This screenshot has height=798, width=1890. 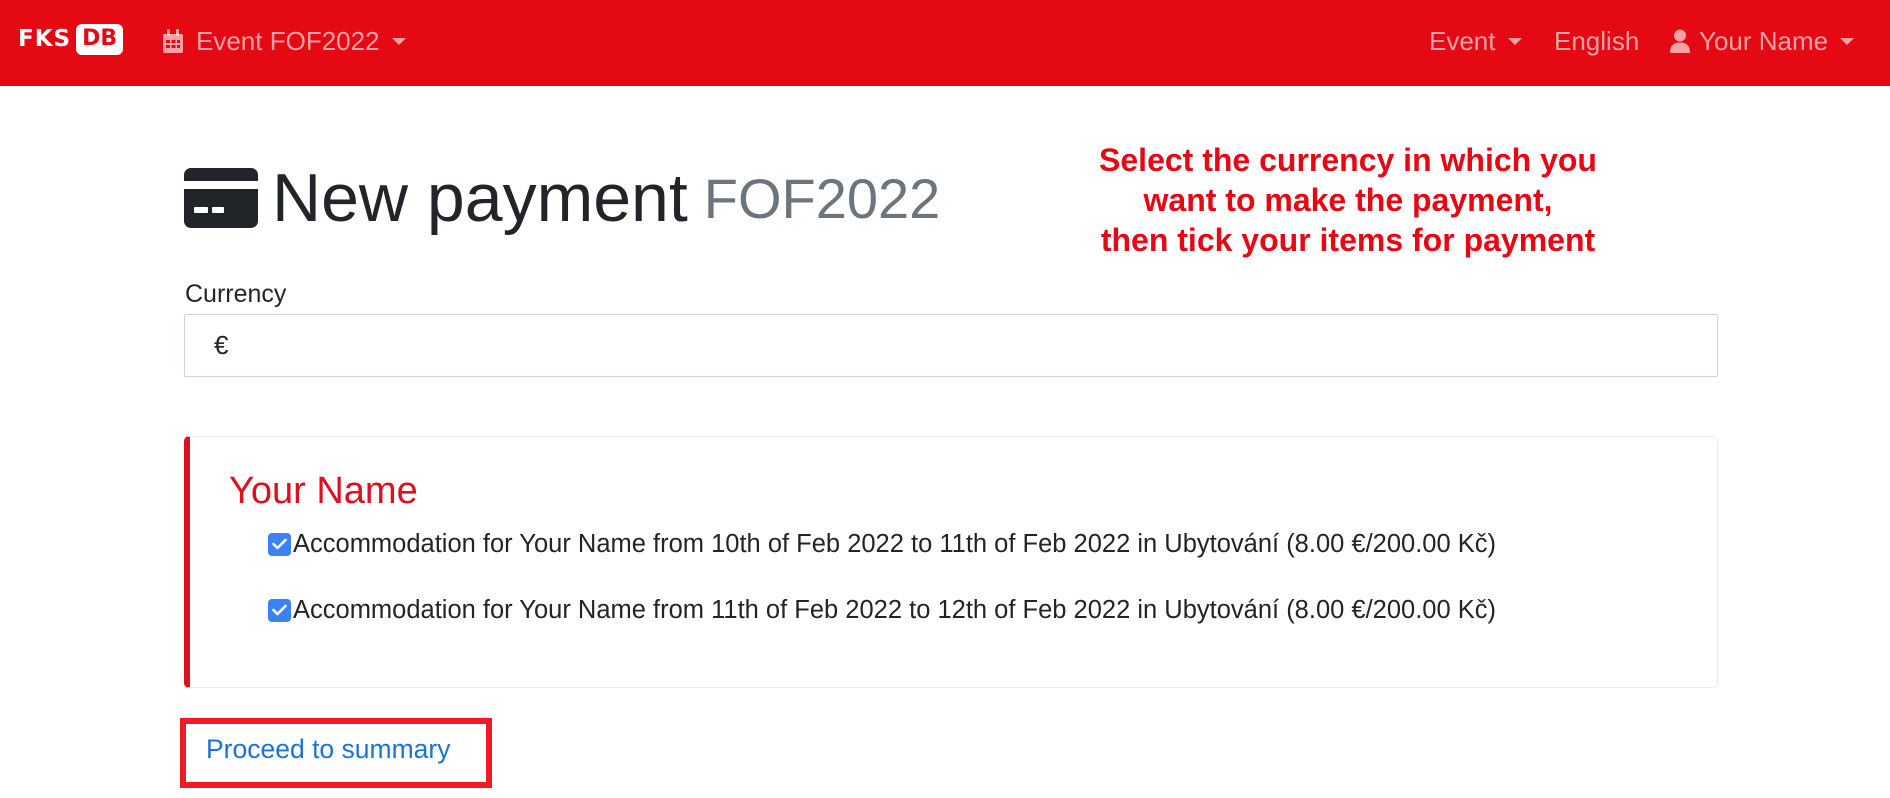 I want to click on page-title: New payment FOF2022, so click(x=562, y=198).